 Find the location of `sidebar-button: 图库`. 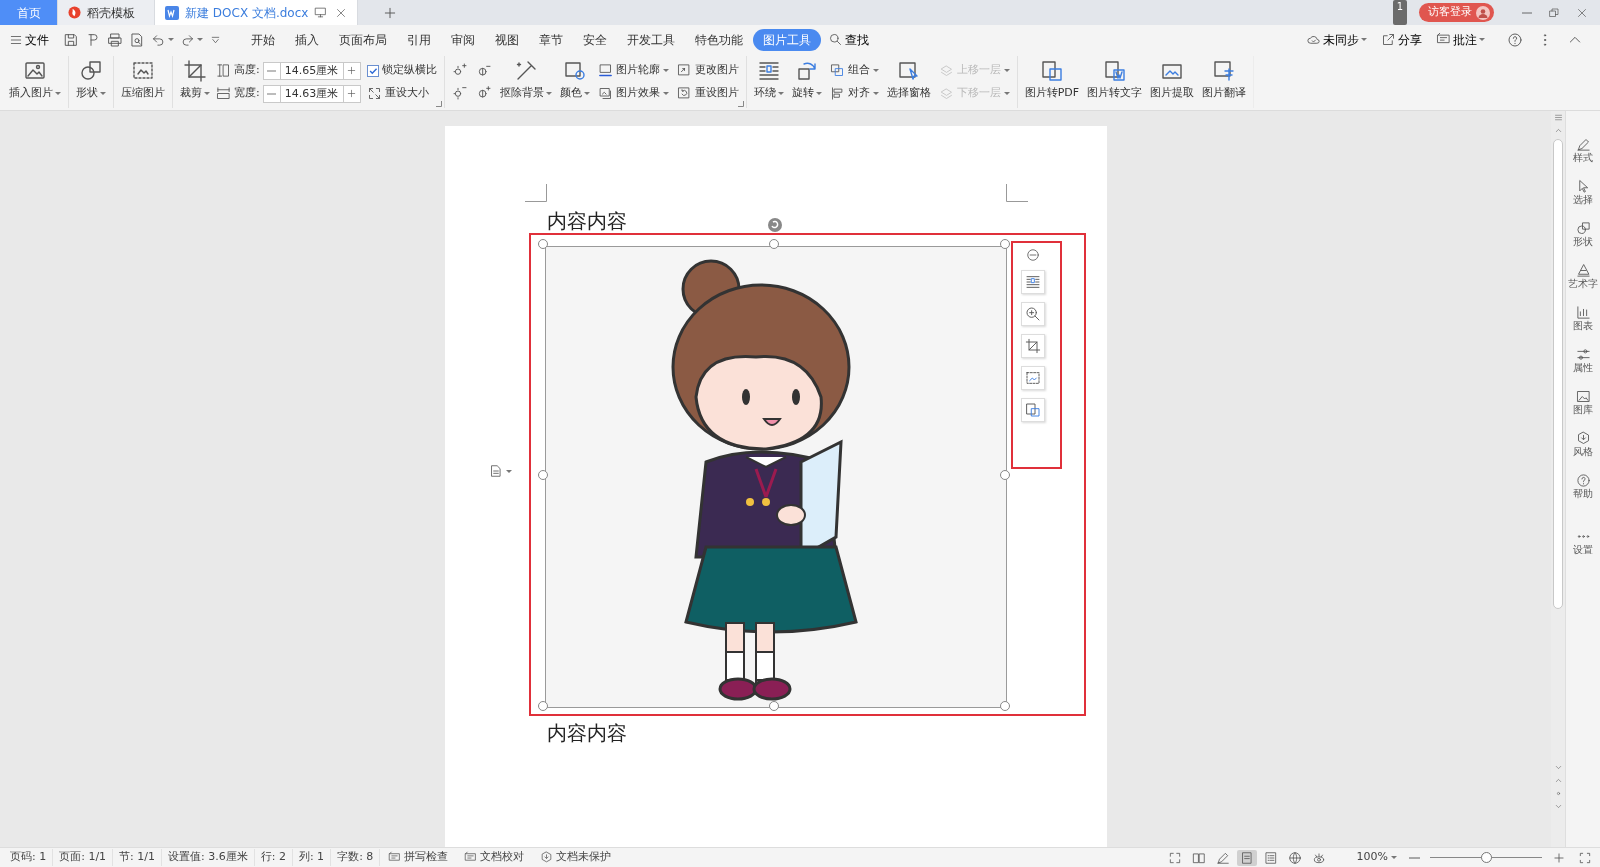

sidebar-button: 图库 is located at coordinates (1583, 402).